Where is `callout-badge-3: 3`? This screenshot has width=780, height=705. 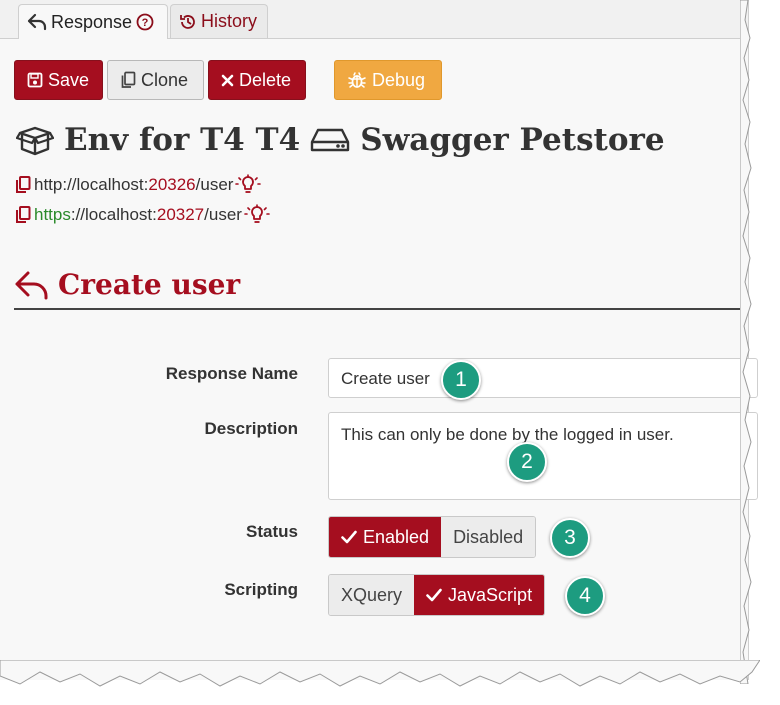
callout-badge-3: 3 is located at coordinates (570, 538).